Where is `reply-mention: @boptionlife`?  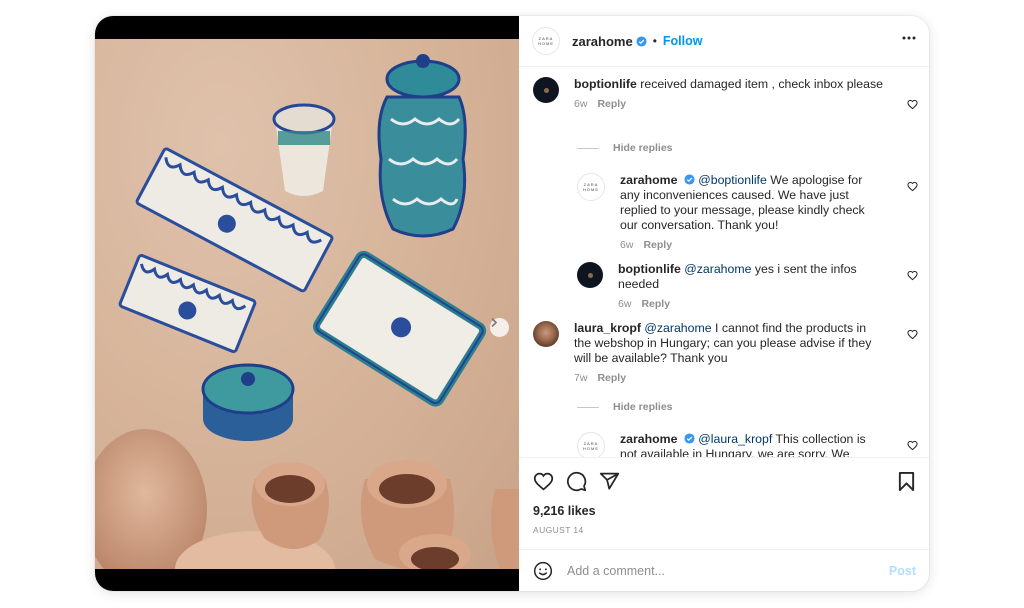
reply-mention: @boptionlife is located at coordinates (732, 180).